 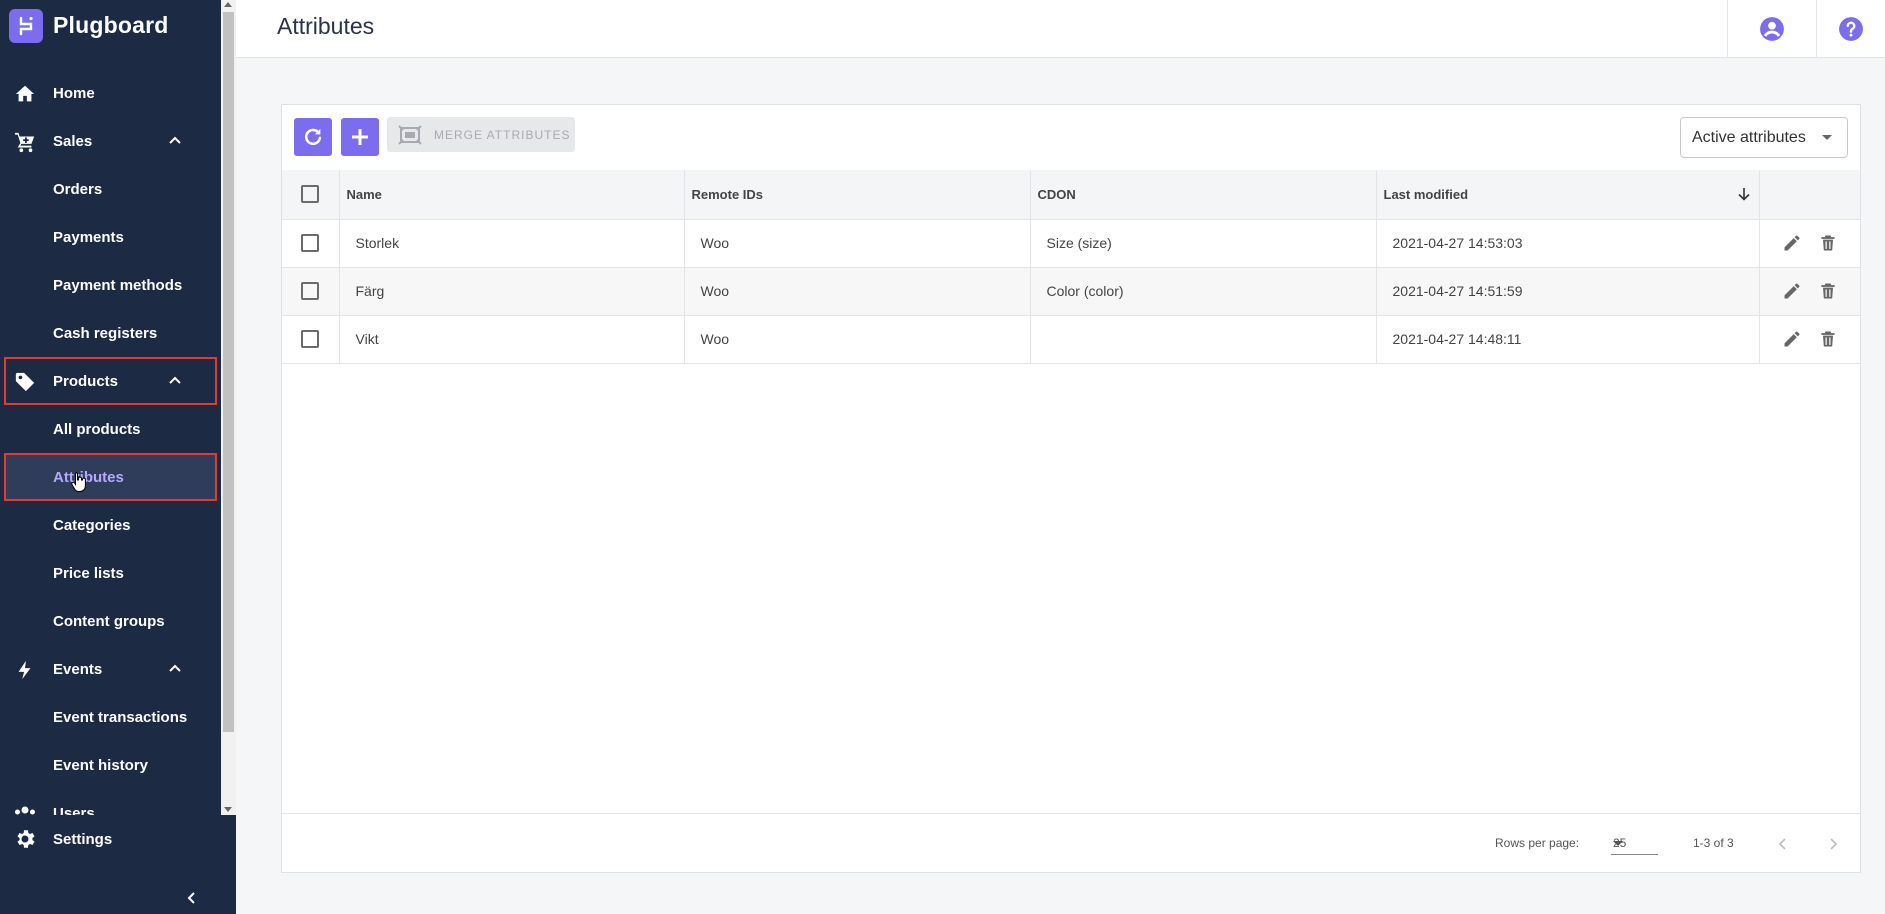 What do you see at coordinates (110, 141) in the screenshot?
I see `sidebar-item-sales: Sales` at bounding box center [110, 141].